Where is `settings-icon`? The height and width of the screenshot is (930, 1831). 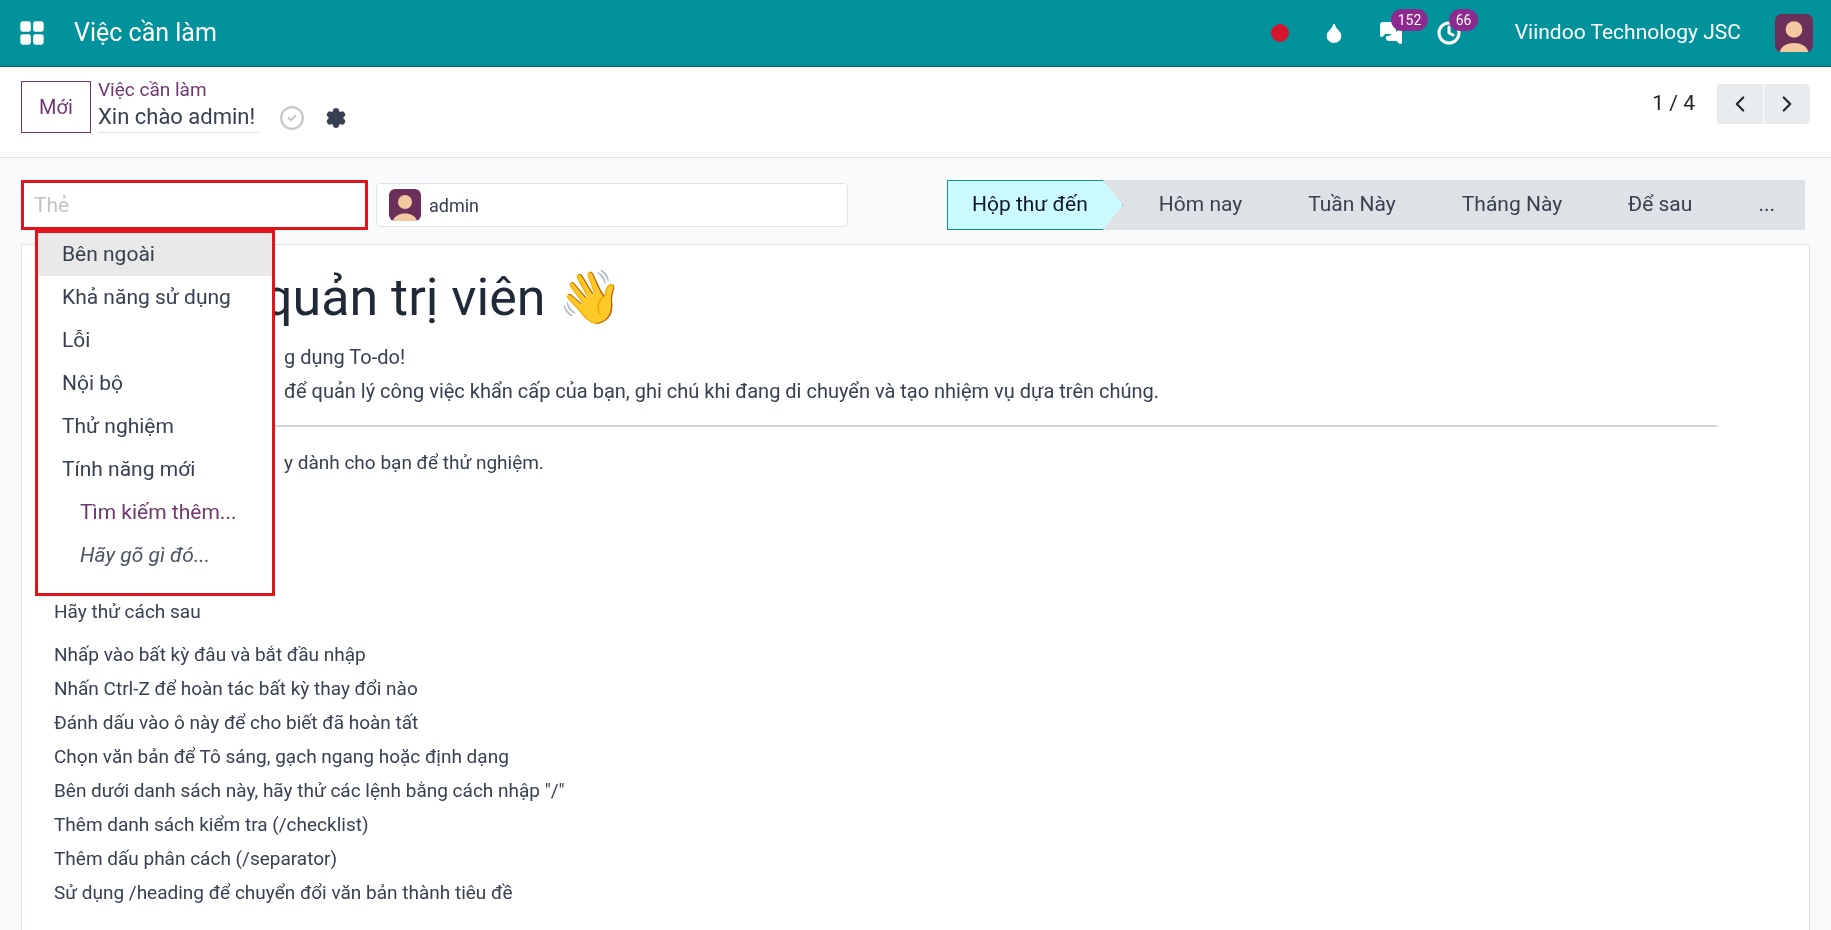
settings-icon is located at coordinates (336, 117).